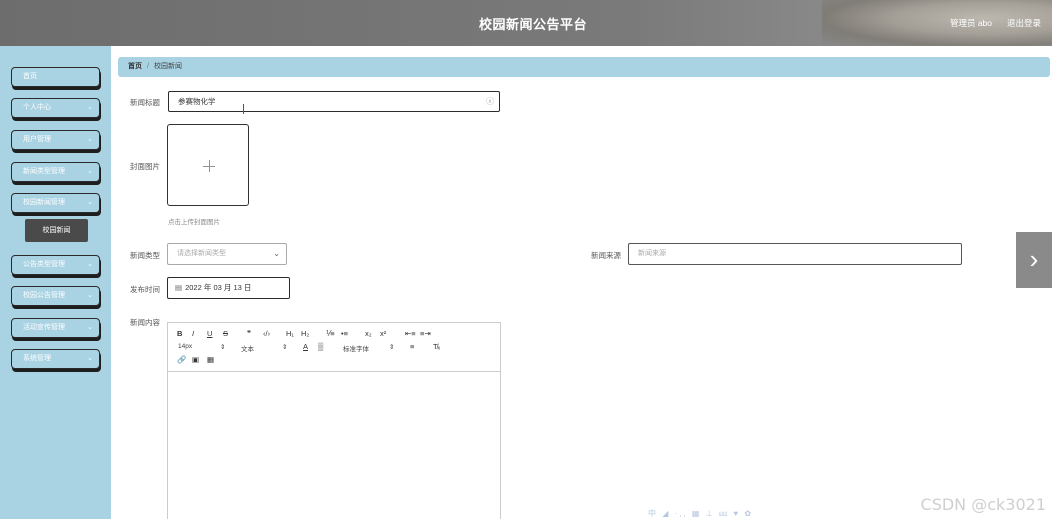  I want to click on cover-image-label: 封面图片, so click(145, 166).